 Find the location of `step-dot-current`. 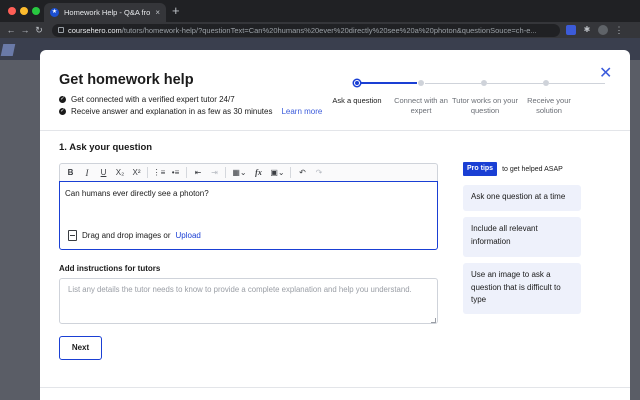

step-dot-current is located at coordinates (357, 83).